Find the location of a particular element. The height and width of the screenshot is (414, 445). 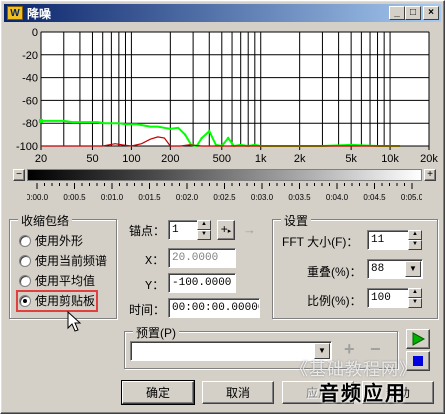

anchor-input: 1 is located at coordinates (183, 230).